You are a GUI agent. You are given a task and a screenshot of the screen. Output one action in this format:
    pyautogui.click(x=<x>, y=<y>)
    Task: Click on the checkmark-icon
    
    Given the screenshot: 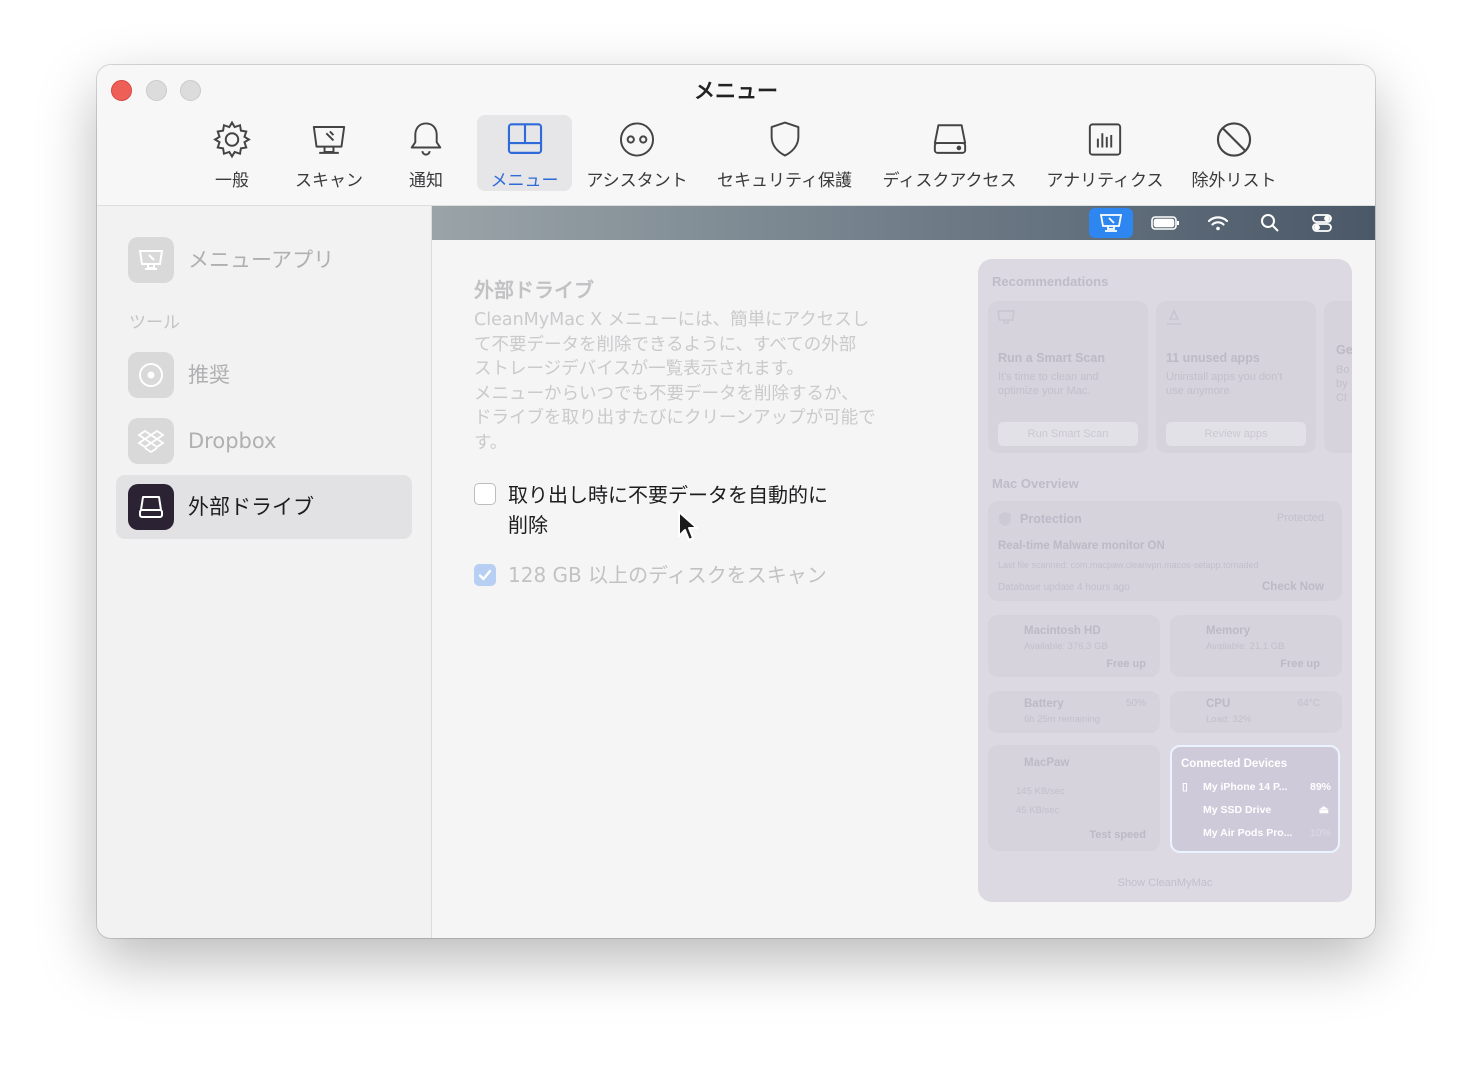 What is the action you would take?
    pyautogui.click(x=485, y=575)
    